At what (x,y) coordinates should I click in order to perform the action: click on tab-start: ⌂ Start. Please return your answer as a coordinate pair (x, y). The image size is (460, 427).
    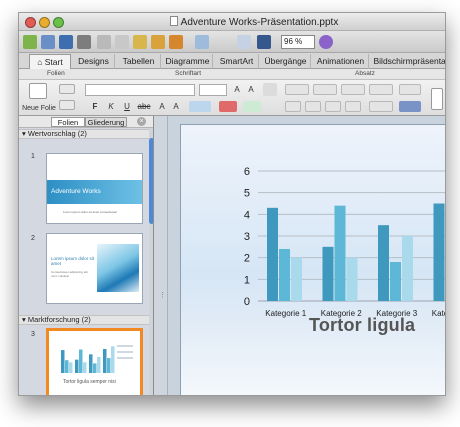
    Looking at the image, I should click on (50, 61).